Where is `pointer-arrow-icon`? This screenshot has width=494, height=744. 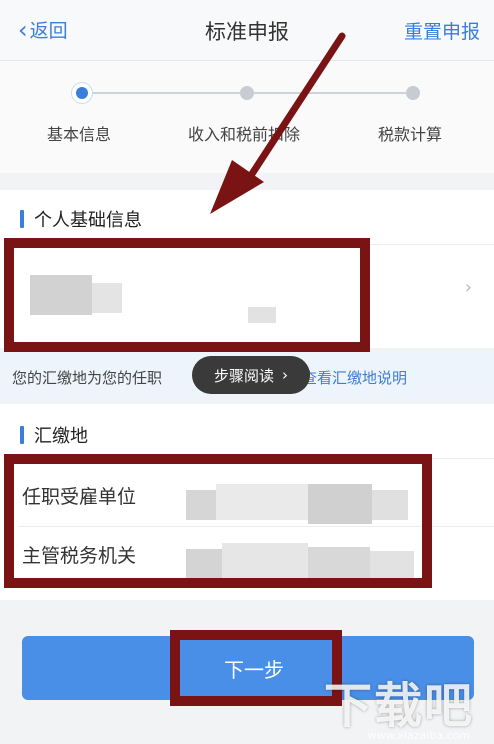
pointer-arrow-icon is located at coordinates (278, 123).